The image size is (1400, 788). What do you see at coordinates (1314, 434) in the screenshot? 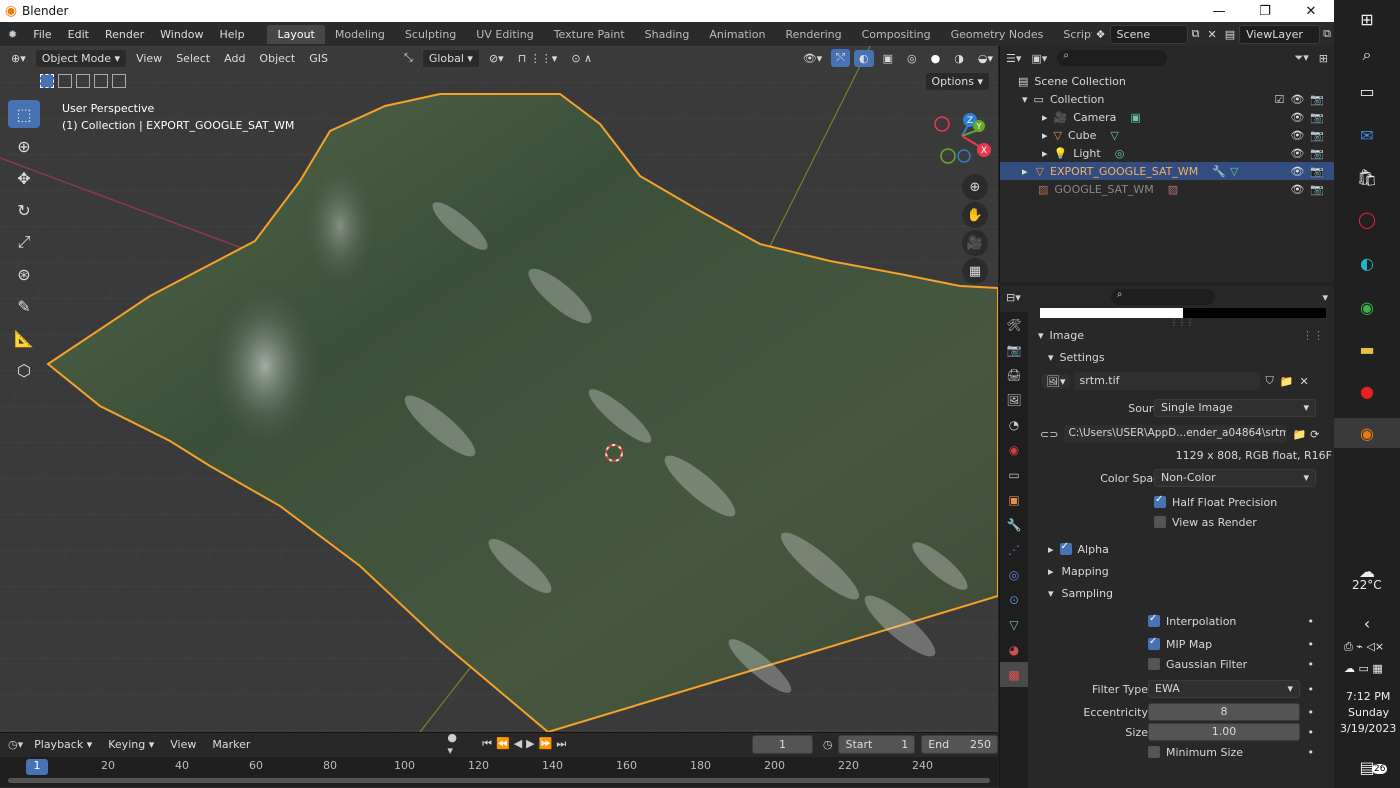
I see `reload-image-icon: ⟳` at bounding box center [1314, 434].